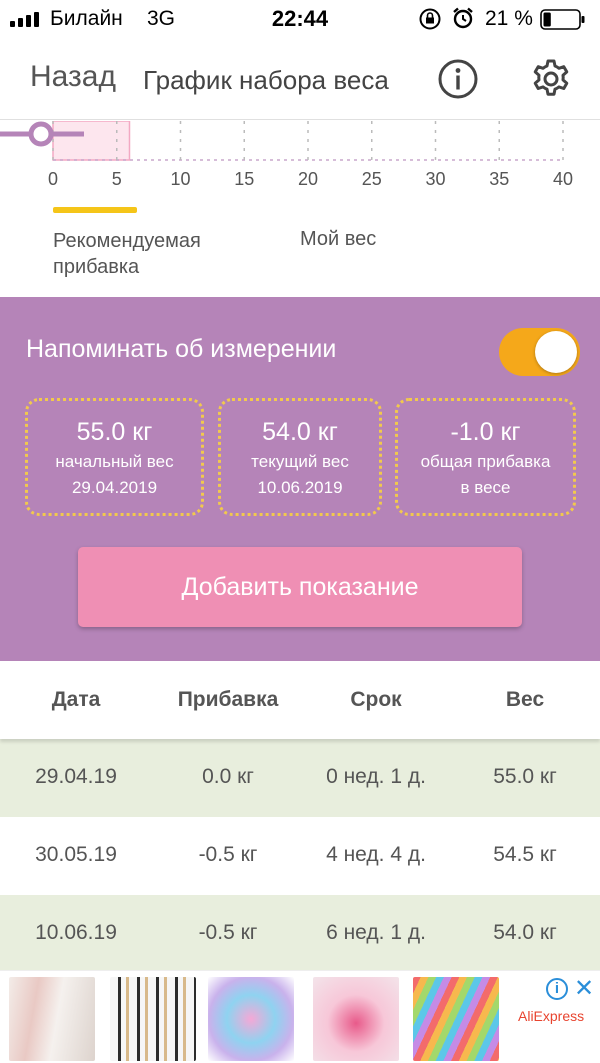 The height and width of the screenshot is (1063, 600). Describe the element at coordinates (300, 587) in the screenshot. I see `add-measurement-button: Добавить показание` at that location.